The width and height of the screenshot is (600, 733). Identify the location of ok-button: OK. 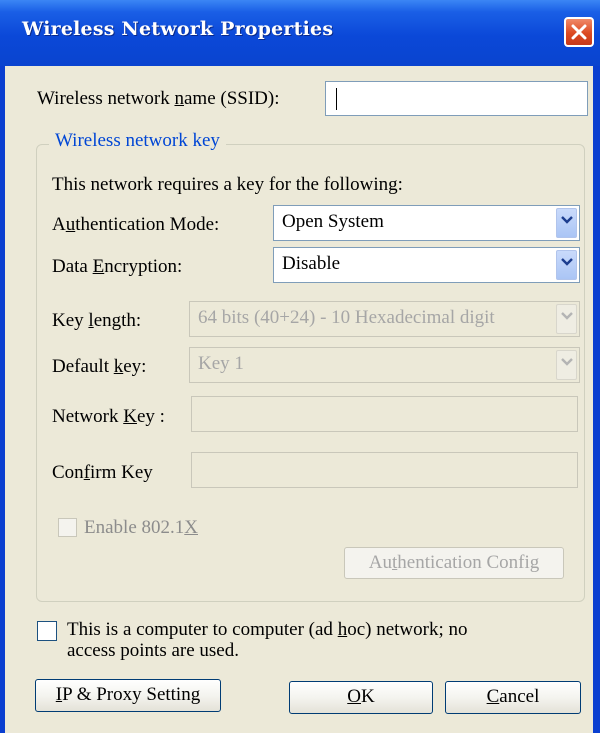
(361, 697).